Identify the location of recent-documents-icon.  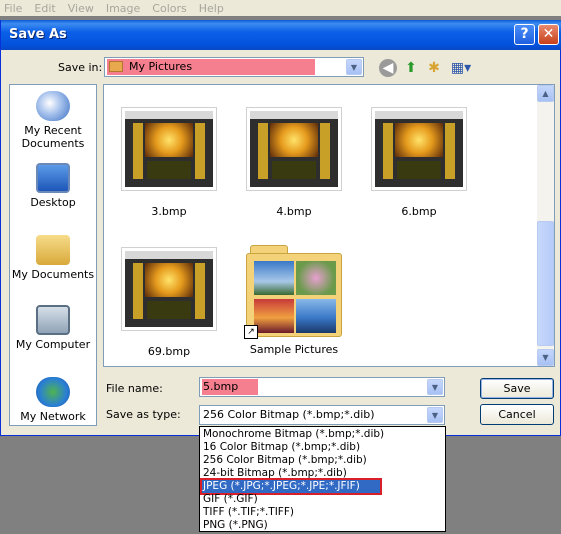
(53, 106).